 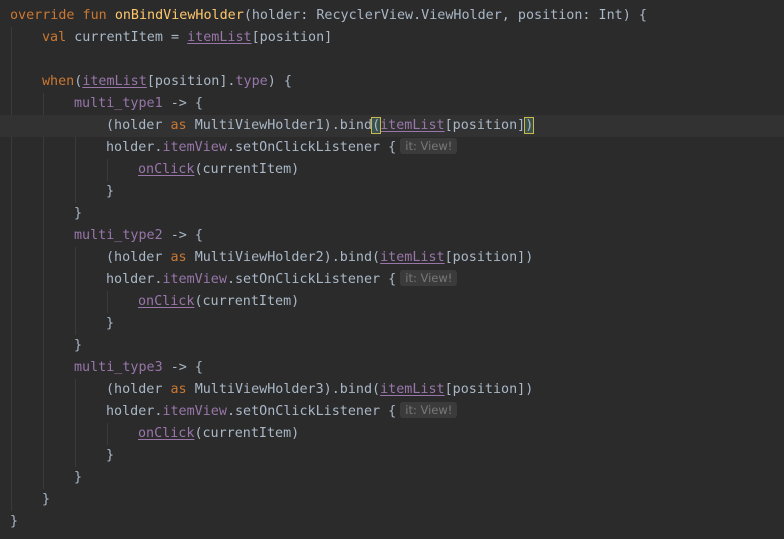 I want to click on function-name-token: onBindViewHolder, so click(x=179, y=15).